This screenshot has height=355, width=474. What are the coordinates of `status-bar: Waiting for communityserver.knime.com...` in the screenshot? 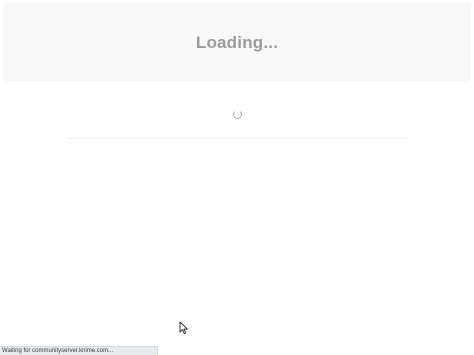 It's located at (79, 350).